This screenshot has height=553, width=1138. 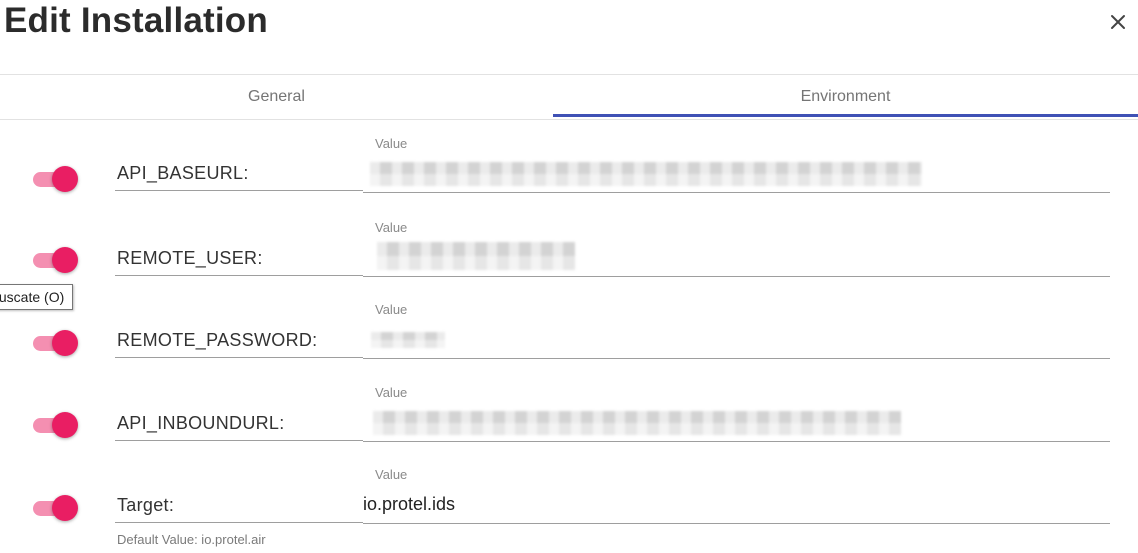 I want to click on variable-name: Target:, so click(x=239, y=504).